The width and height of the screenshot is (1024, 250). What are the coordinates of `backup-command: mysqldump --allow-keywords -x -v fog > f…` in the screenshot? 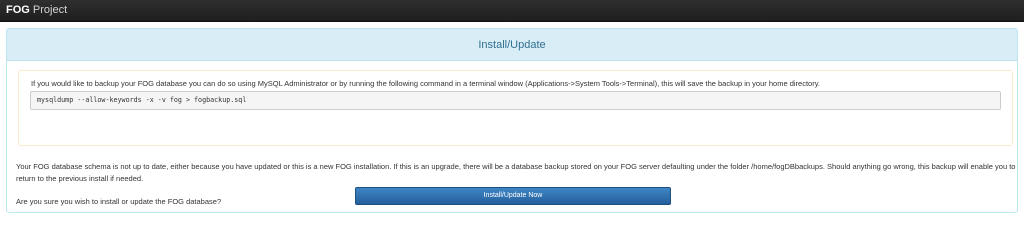 It's located at (515, 100).